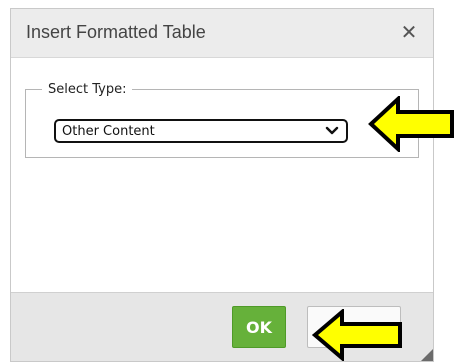 The image size is (459, 362). I want to click on close-button: ✕, so click(409, 32).